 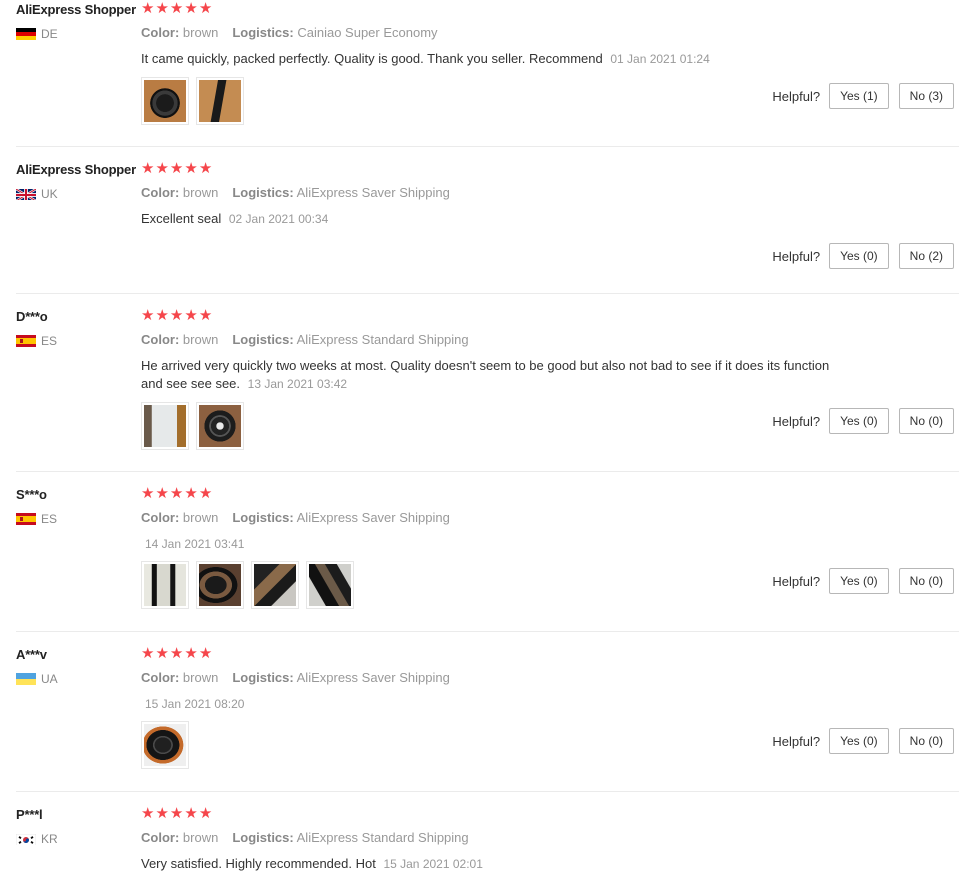 I want to click on country-code: UK, so click(x=49, y=194).